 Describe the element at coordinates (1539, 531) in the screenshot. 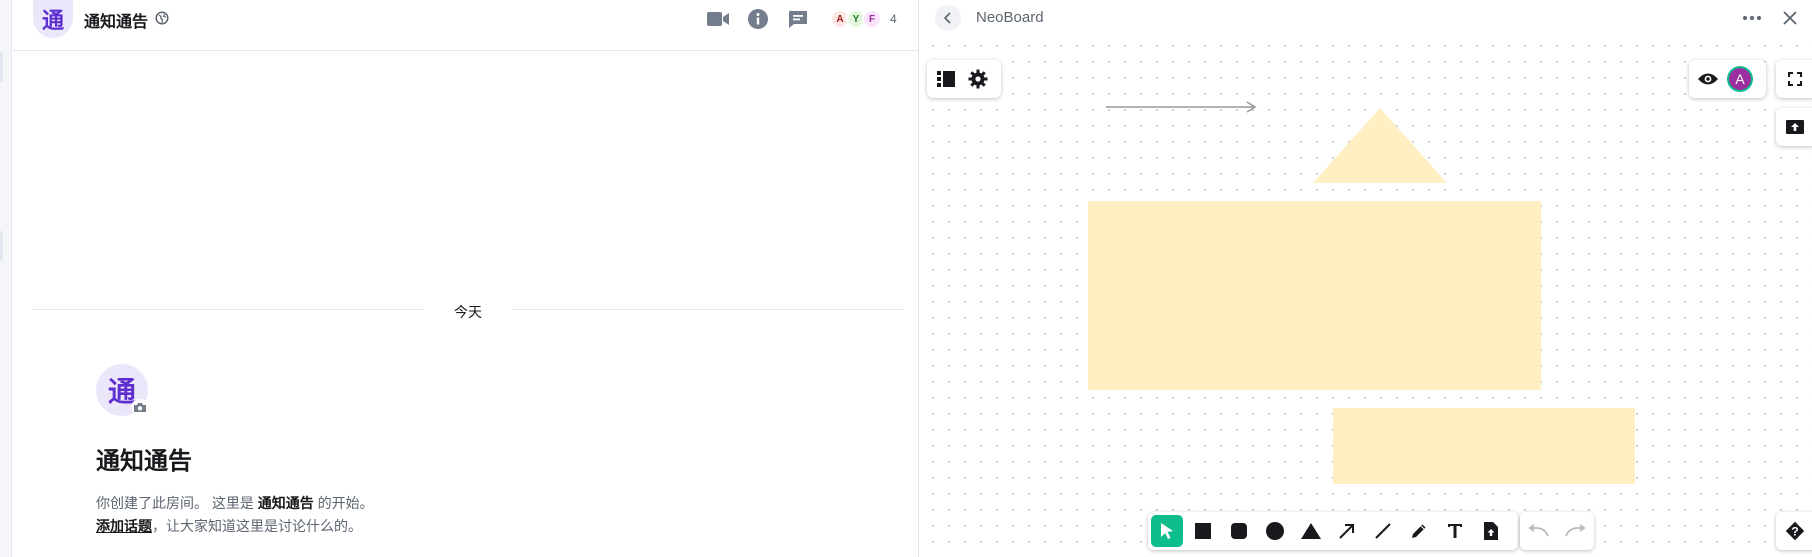

I see `undo-icon` at that location.